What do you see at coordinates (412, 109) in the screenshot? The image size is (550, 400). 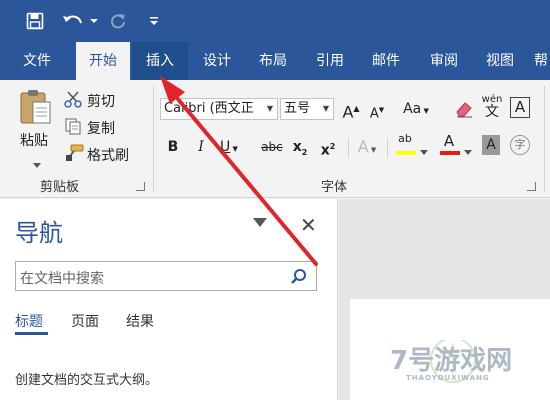 I see `change-case-icon: Aa` at bounding box center [412, 109].